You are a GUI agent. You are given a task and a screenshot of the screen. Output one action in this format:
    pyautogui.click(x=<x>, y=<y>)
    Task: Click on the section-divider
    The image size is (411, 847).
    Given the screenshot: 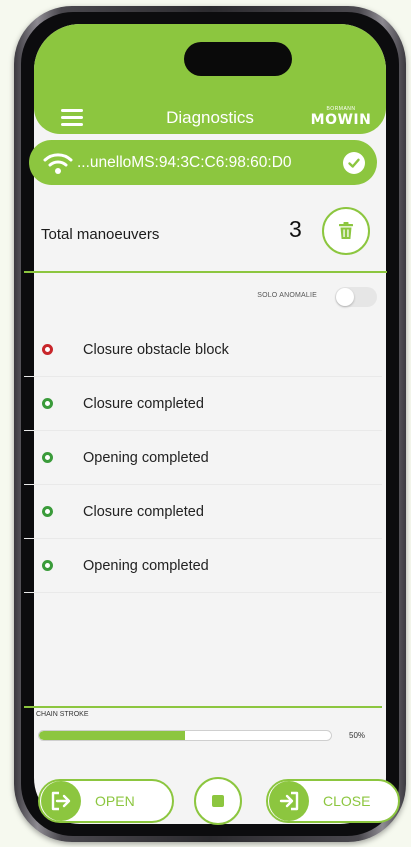 What is the action you would take?
    pyautogui.click(x=205, y=272)
    